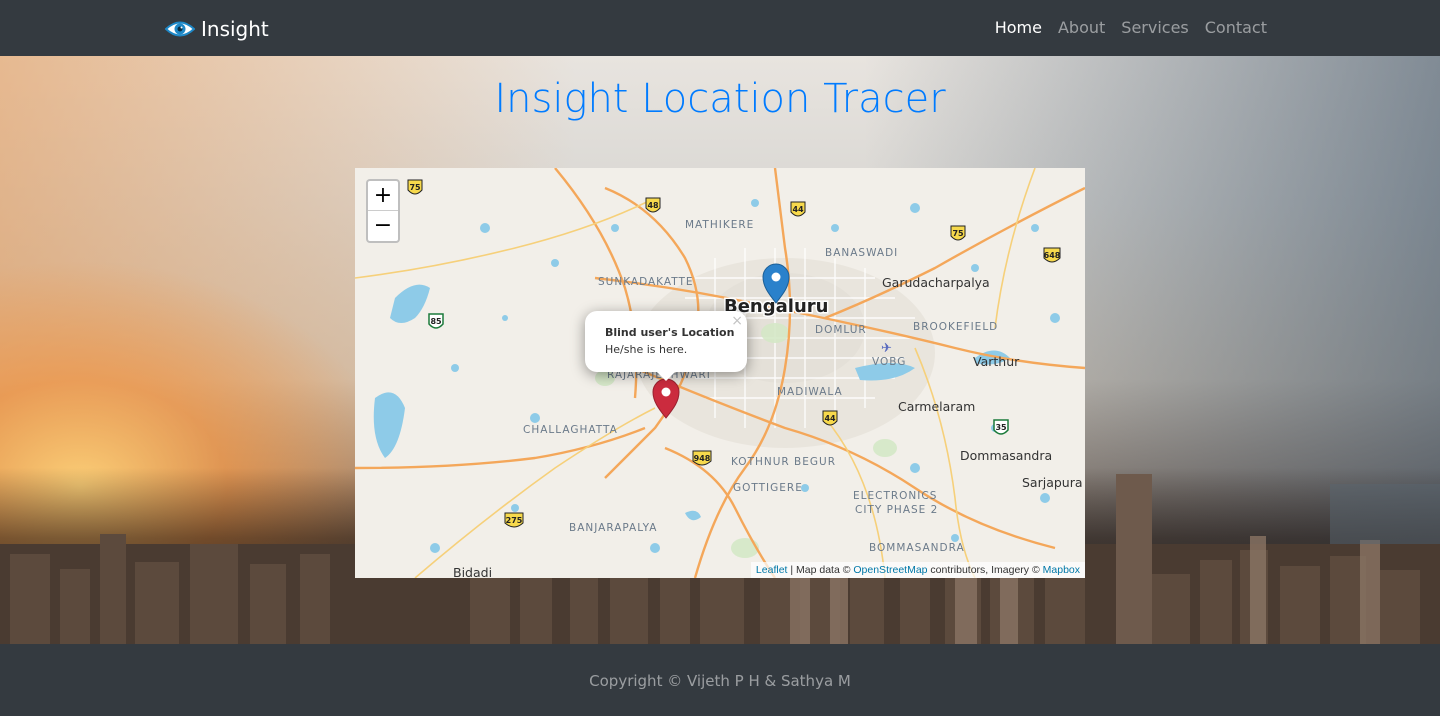  What do you see at coordinates (772, 570) in the screenshot?
I see `leaflet-link: Leaflet` at bounding box center [772, 570].